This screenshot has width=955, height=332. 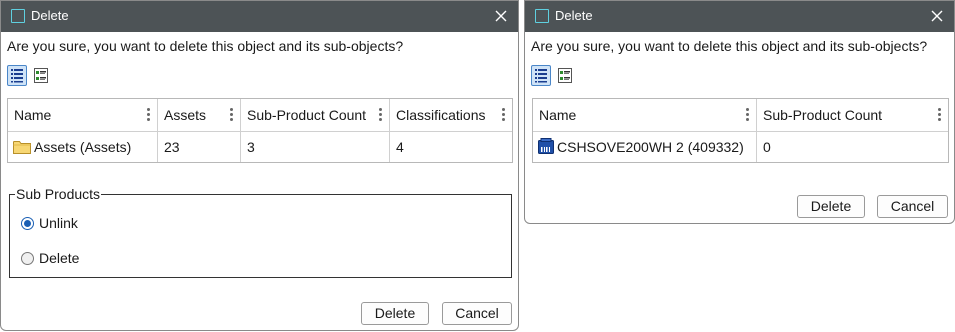 What do you see at coordinates (767, 147) in the screenshot?
I see `cell-sub-product-count-text: 0` at bounding box center [767, 147].